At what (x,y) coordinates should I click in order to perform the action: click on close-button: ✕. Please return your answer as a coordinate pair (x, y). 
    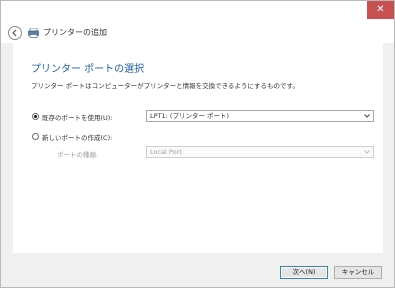
    Looking at the image, I should click on (380, 10).